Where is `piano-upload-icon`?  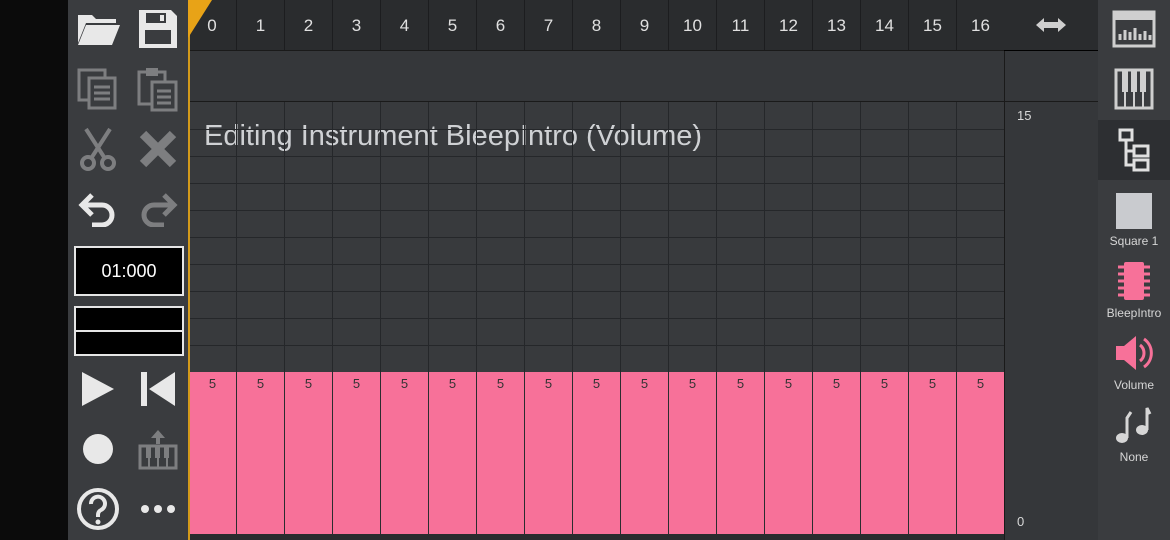 piano-upload-icon is located at coordinates (158, 449).